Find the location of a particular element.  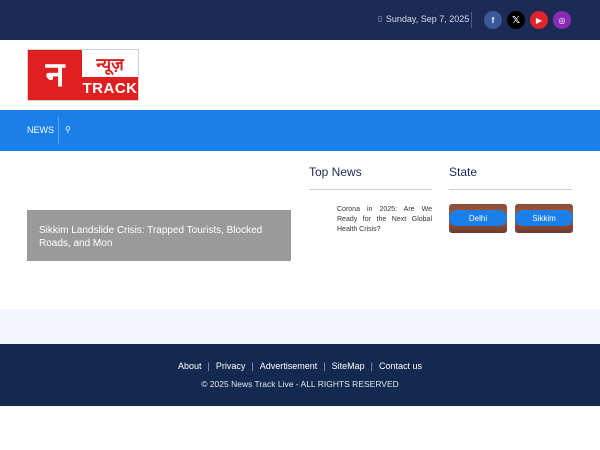

footer-link-about: About is located at coordinates (190, 366).